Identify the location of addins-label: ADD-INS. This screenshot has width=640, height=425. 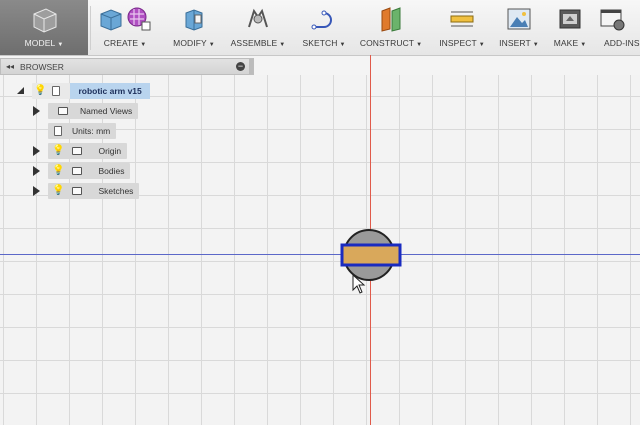
(622, 43).